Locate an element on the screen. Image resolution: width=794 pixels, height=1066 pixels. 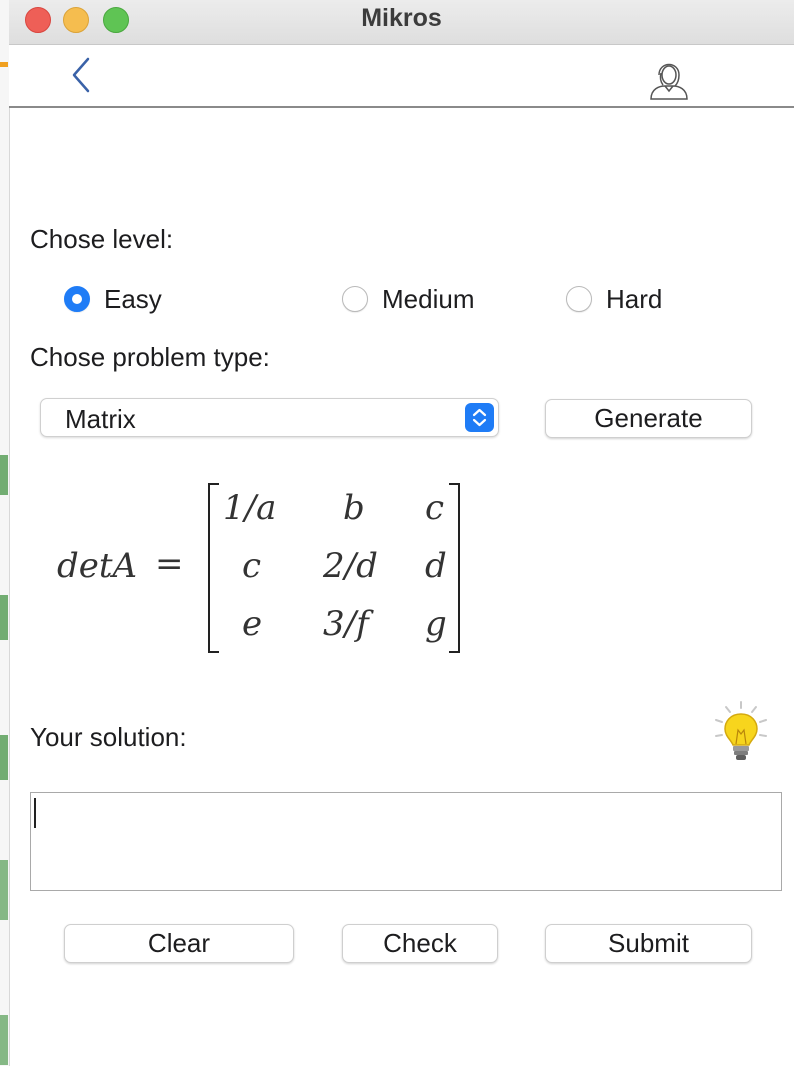
radio-easy-label: Easy is located at coordinates (133, 298).